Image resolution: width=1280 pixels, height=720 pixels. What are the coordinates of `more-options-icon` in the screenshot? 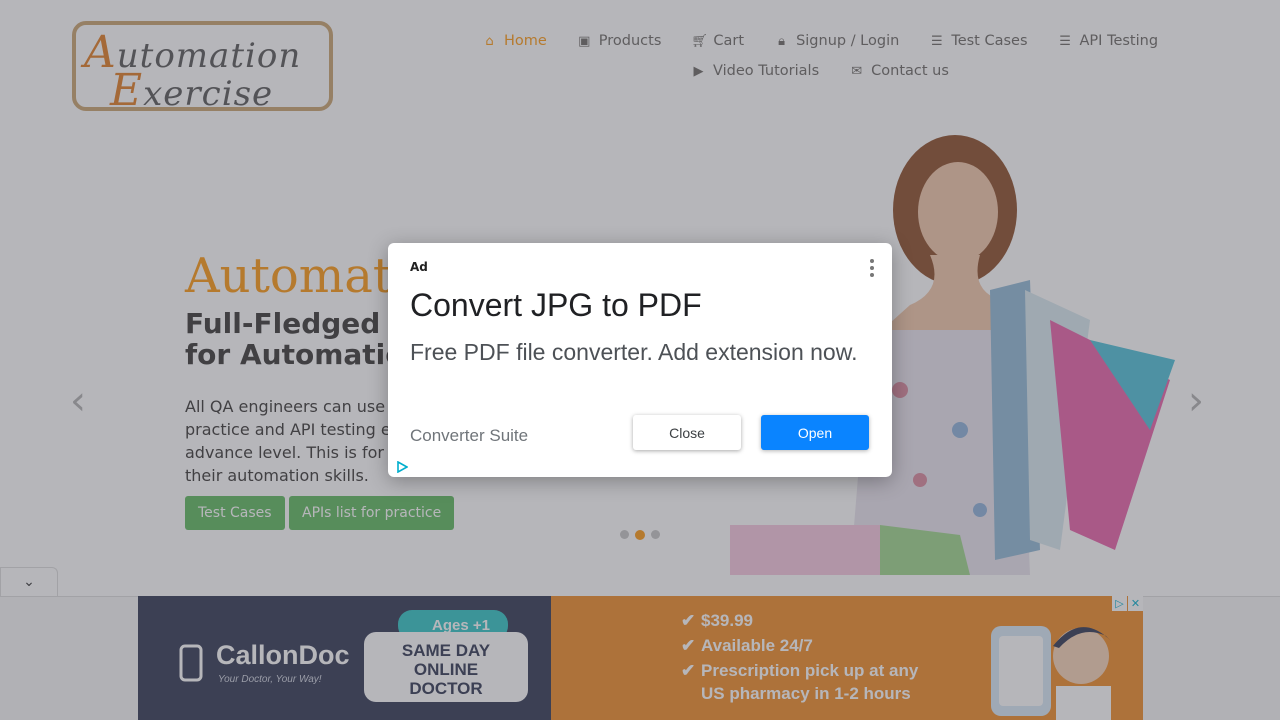 It's located at (873, 268).